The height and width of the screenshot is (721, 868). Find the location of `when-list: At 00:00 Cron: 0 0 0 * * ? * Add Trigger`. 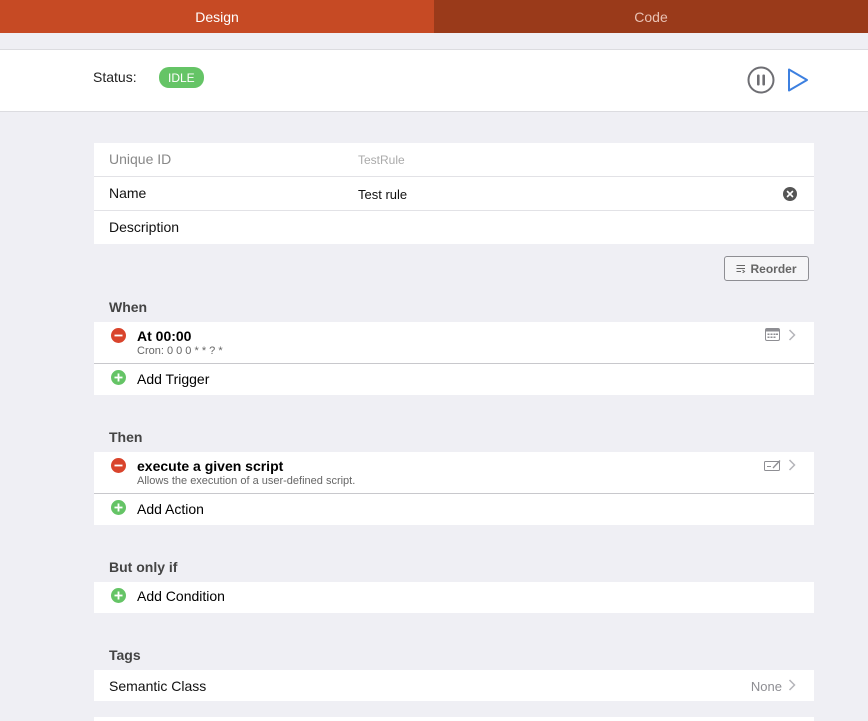

when-list: At 00:00 Cron: 0 0 0 * * ? * Add Trigger is located at coordinates (454, 358).